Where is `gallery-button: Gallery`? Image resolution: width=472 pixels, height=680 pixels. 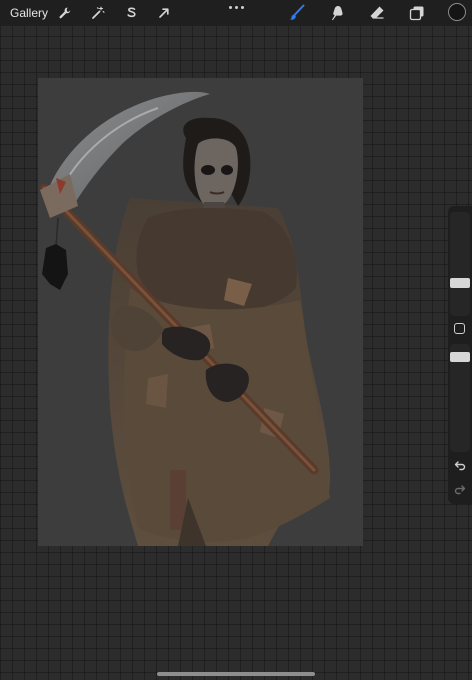 gallery-button: Gallery is located at coordinates (29, 13).